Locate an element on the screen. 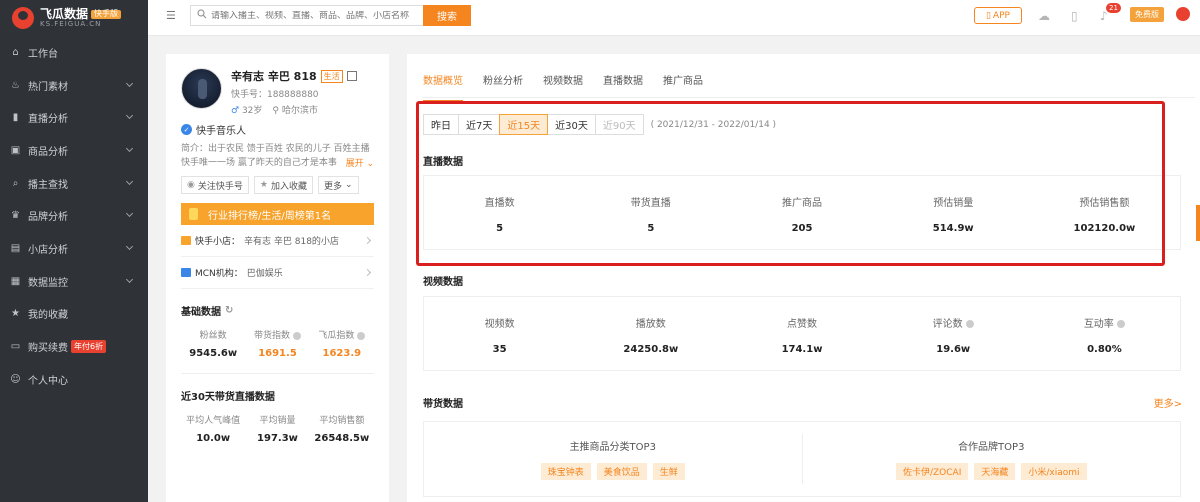  kuaishou-shop-link: 快手小店： 辛有志 辛巴 818的小店 is located at coordinates (277, 241).